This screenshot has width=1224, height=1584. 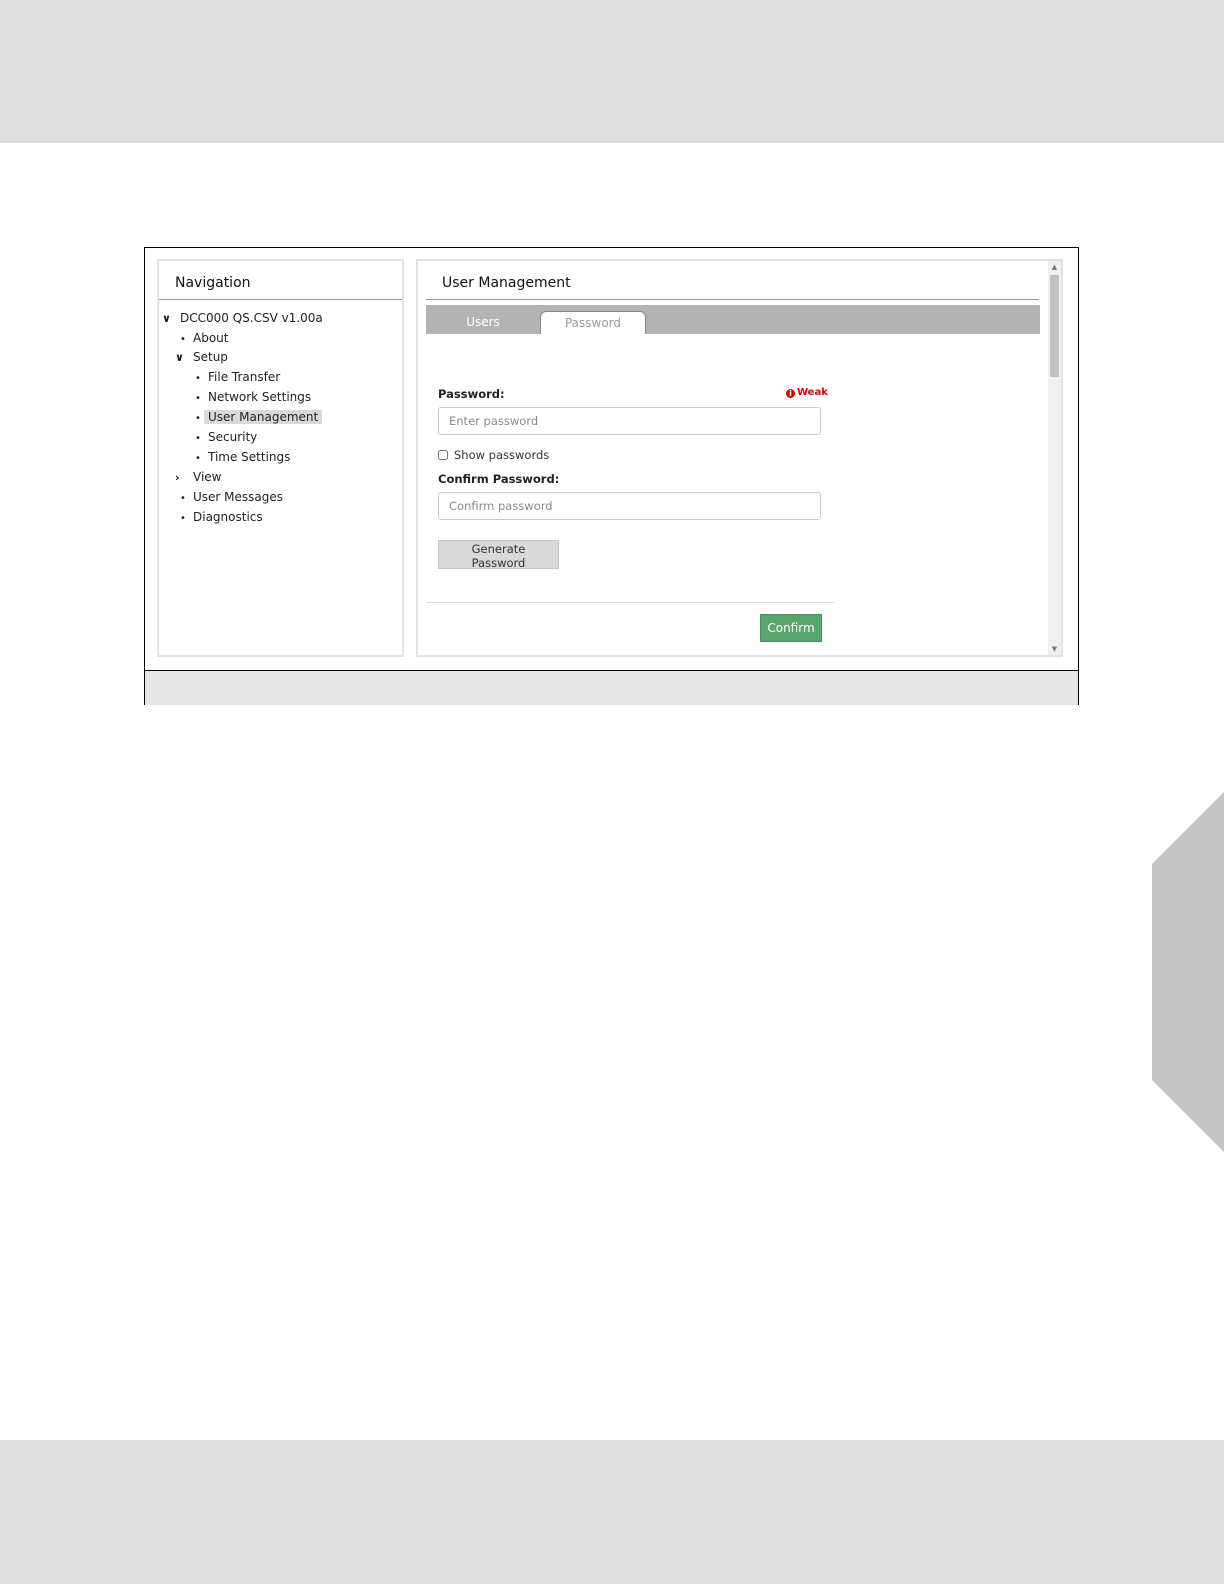 I want to click on page-header-band, so click(x=612, y=71).